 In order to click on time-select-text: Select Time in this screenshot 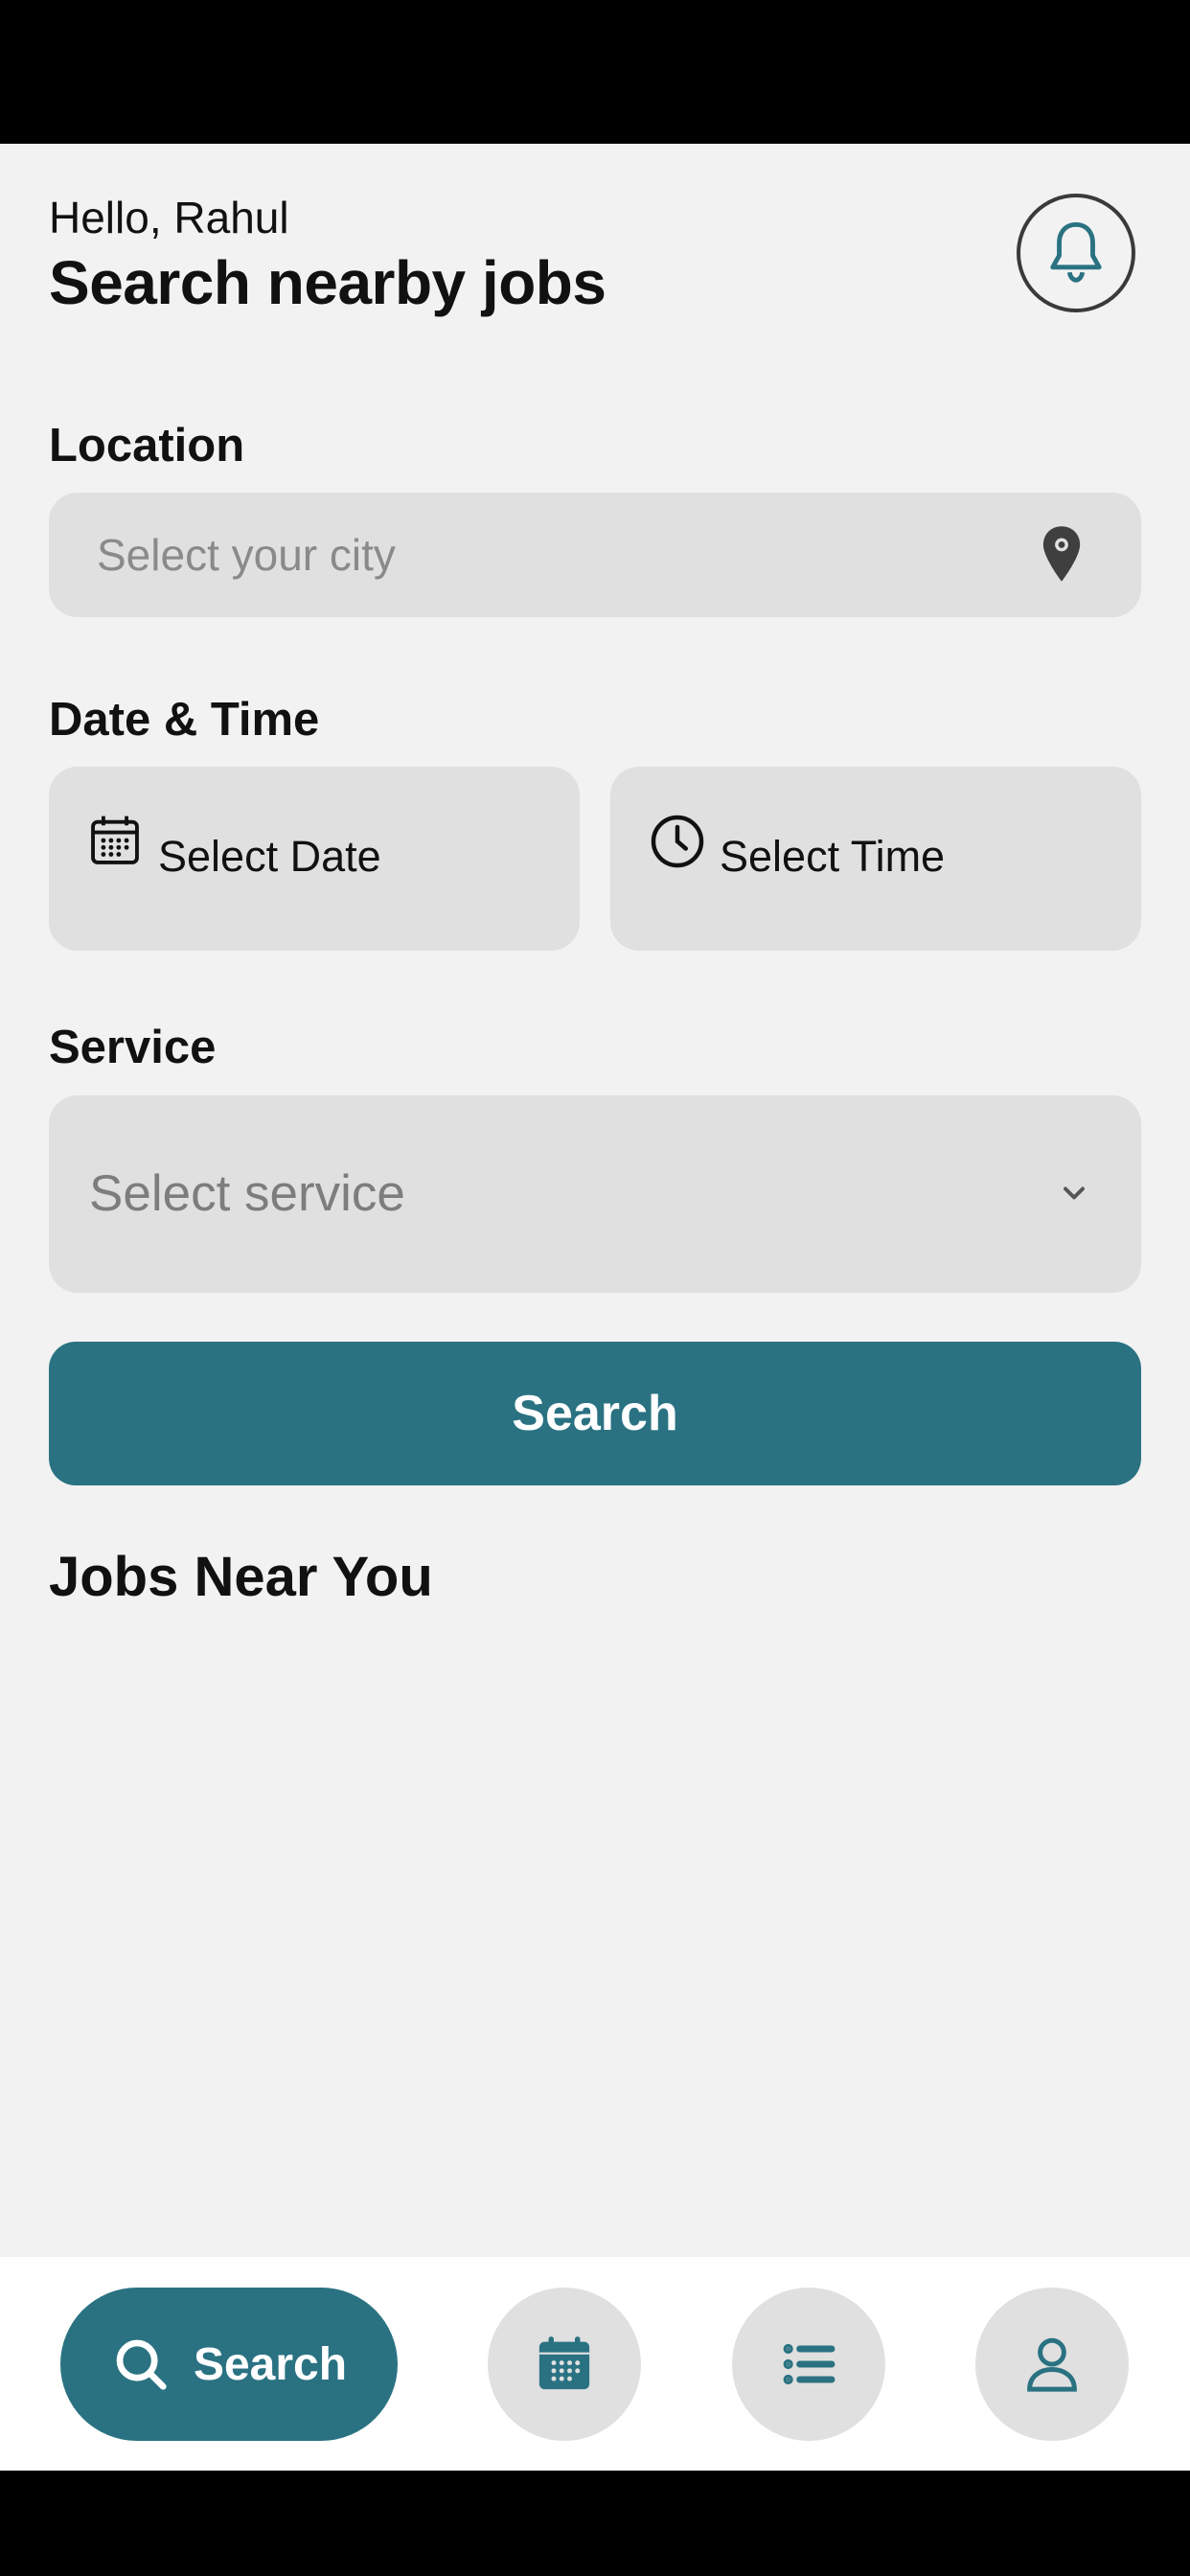, I will do `click(833, 856)`.